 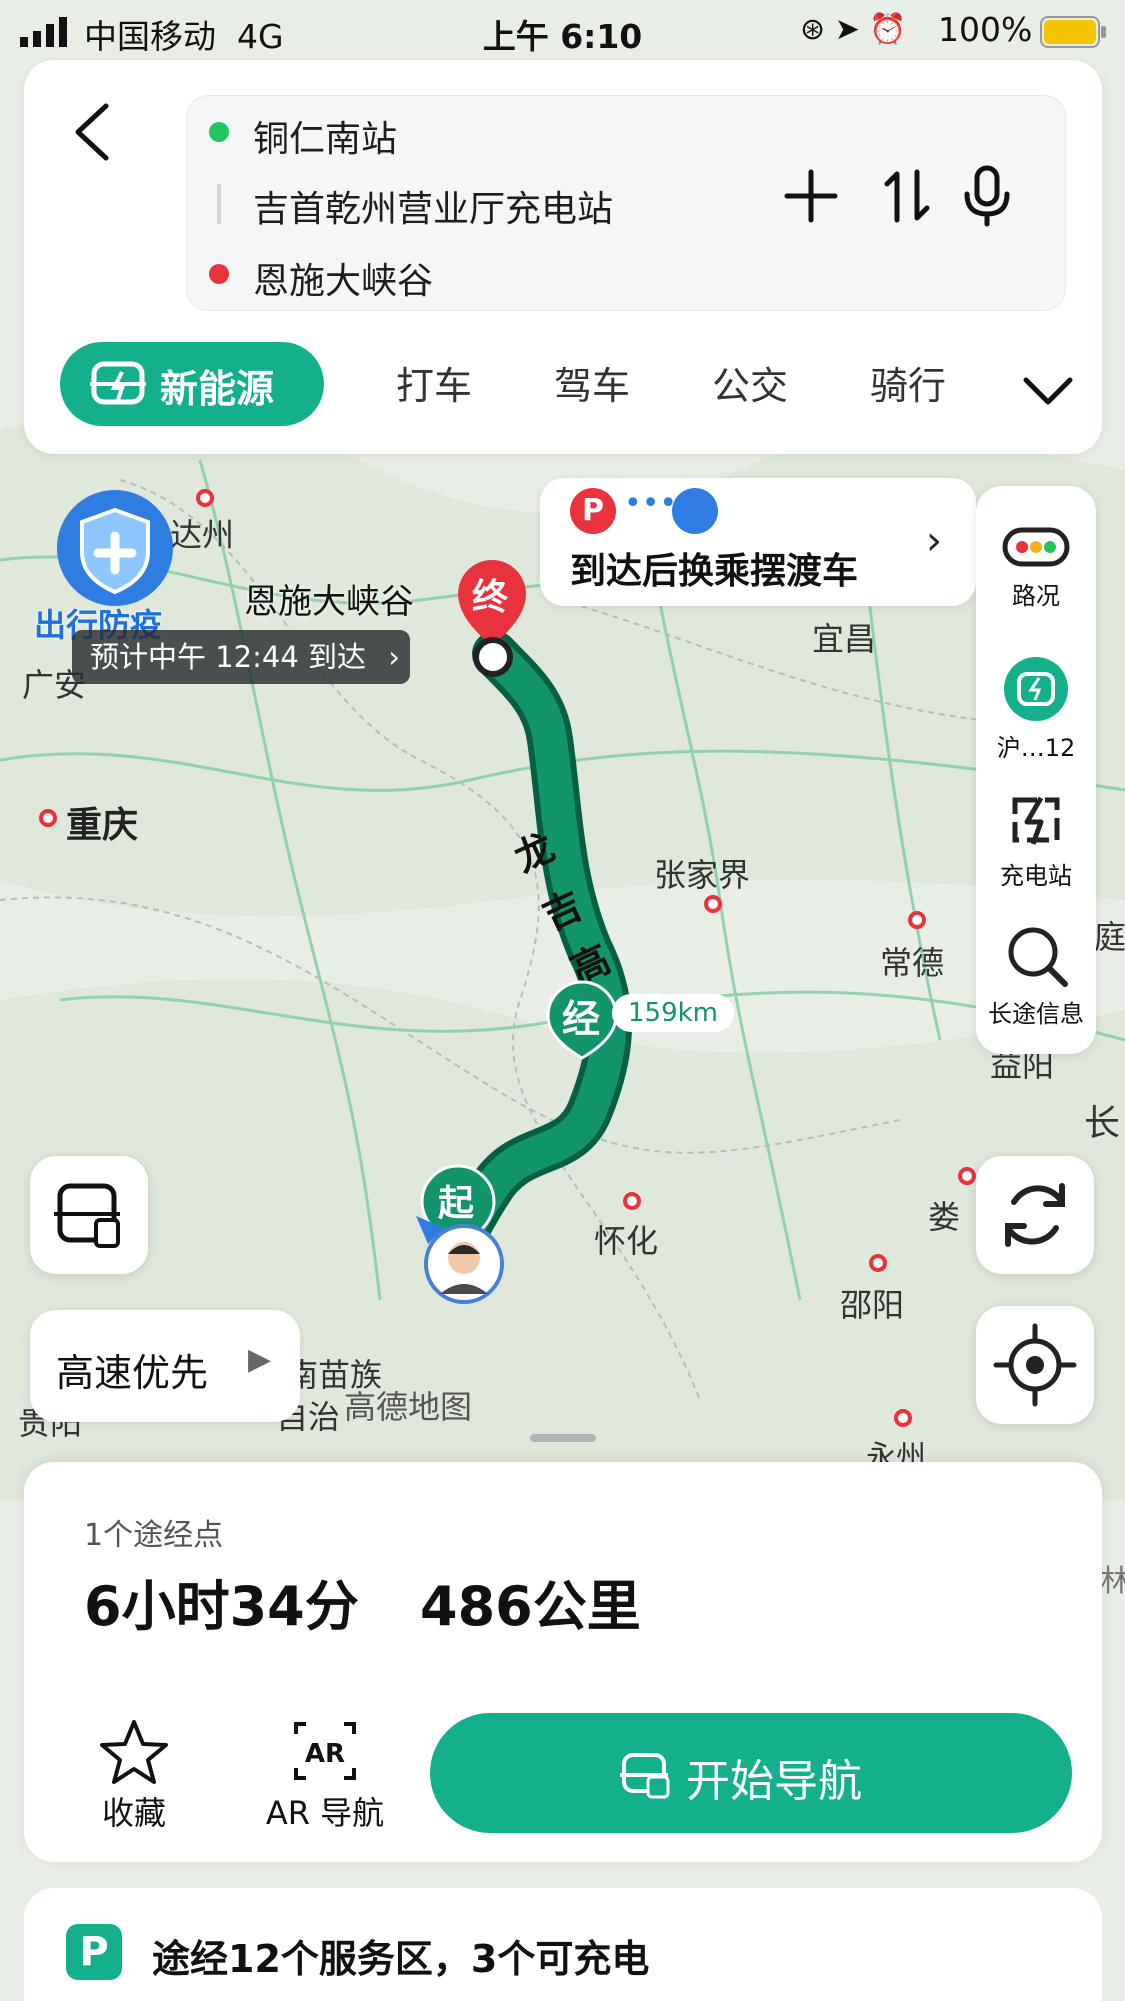 I want to click on waypoint-bar, so click(x=219, y=204).